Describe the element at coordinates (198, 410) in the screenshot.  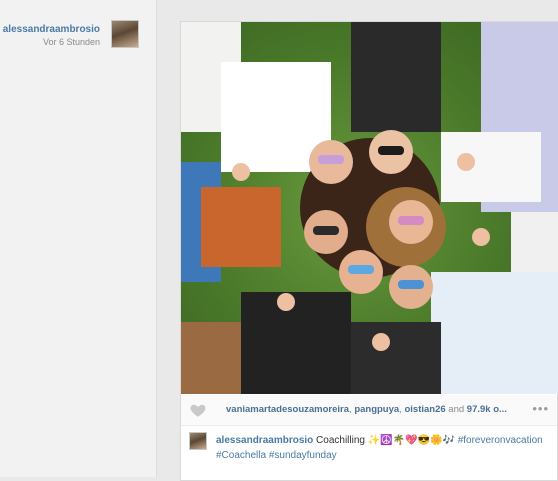
I see `heart-icon` at that location.